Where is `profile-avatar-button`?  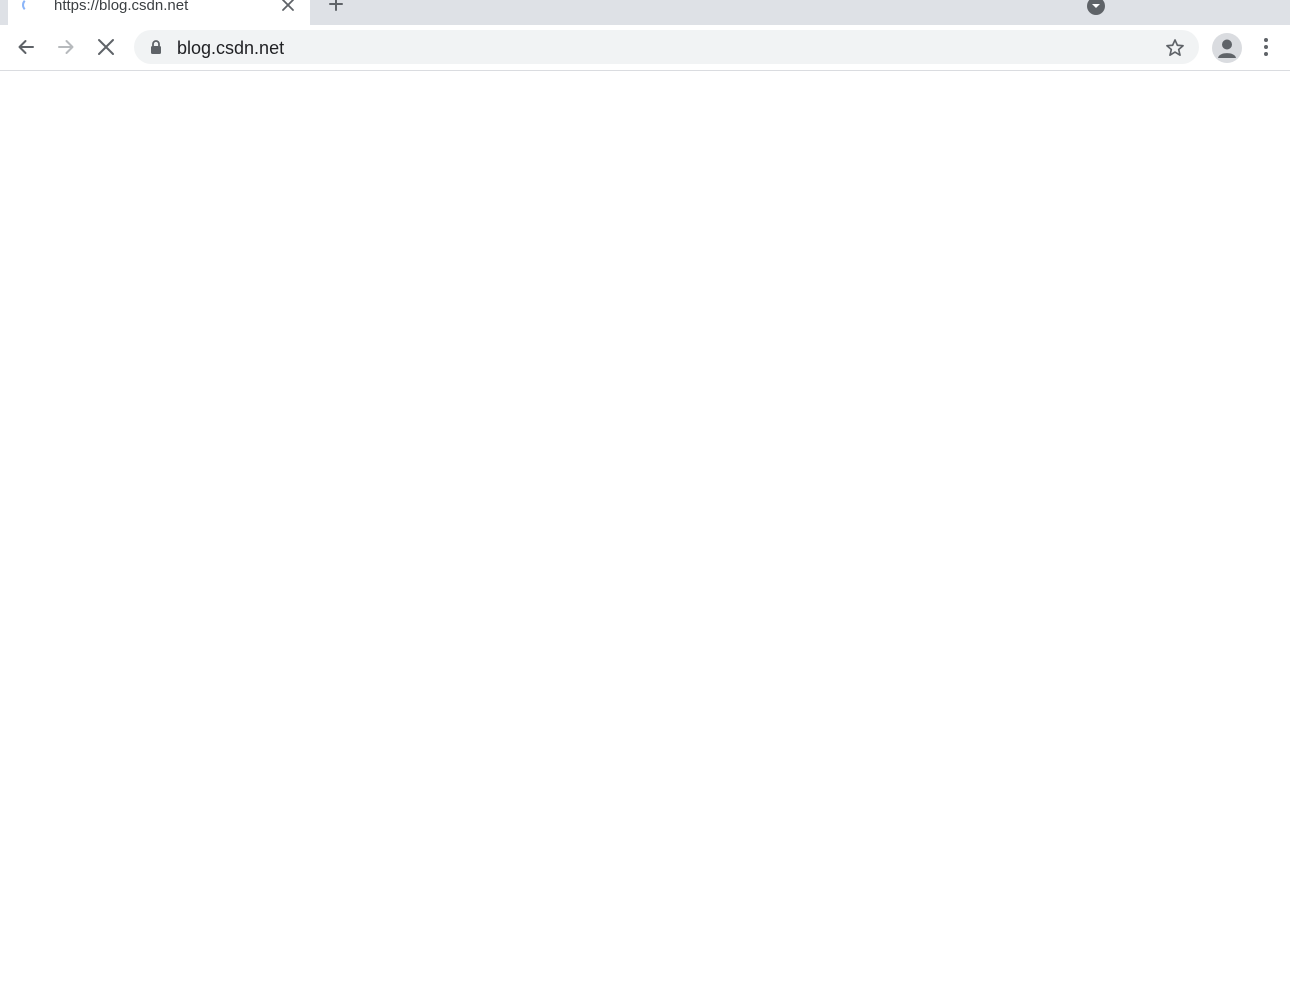
profile-avatar-button is located at coordinates (1227, 48).